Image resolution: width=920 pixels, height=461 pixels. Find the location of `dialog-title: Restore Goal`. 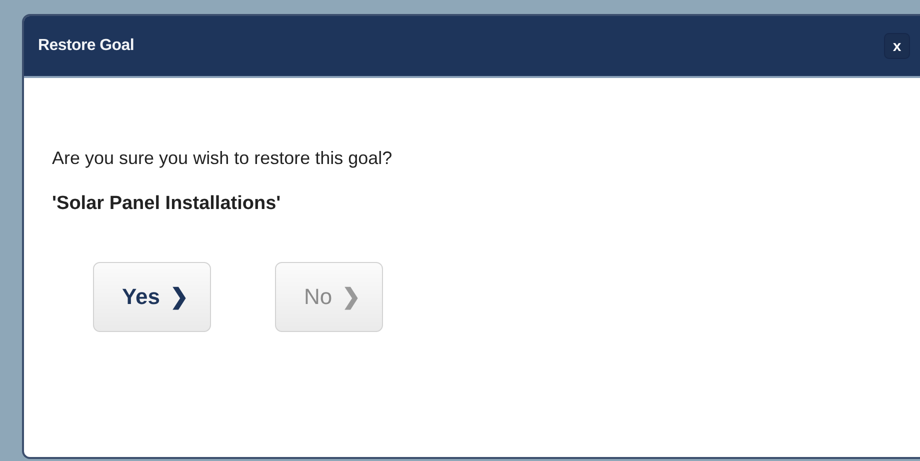

dialog-title: Restore Goal is located at coordinates (86, 46).